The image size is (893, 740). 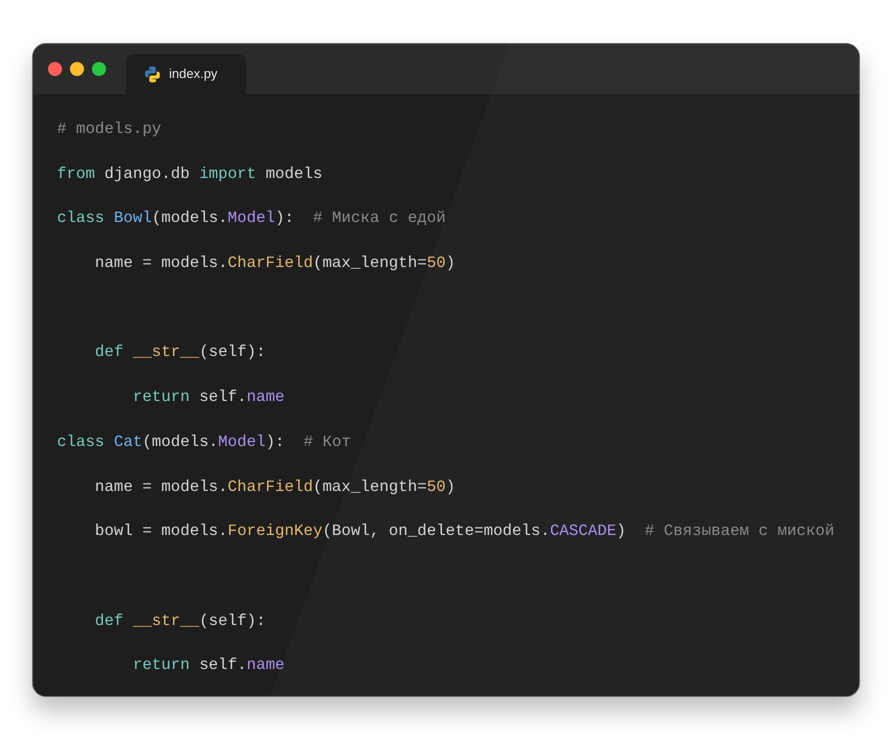 I want to click on file-tab: index.py, so click(x=186, y=74).